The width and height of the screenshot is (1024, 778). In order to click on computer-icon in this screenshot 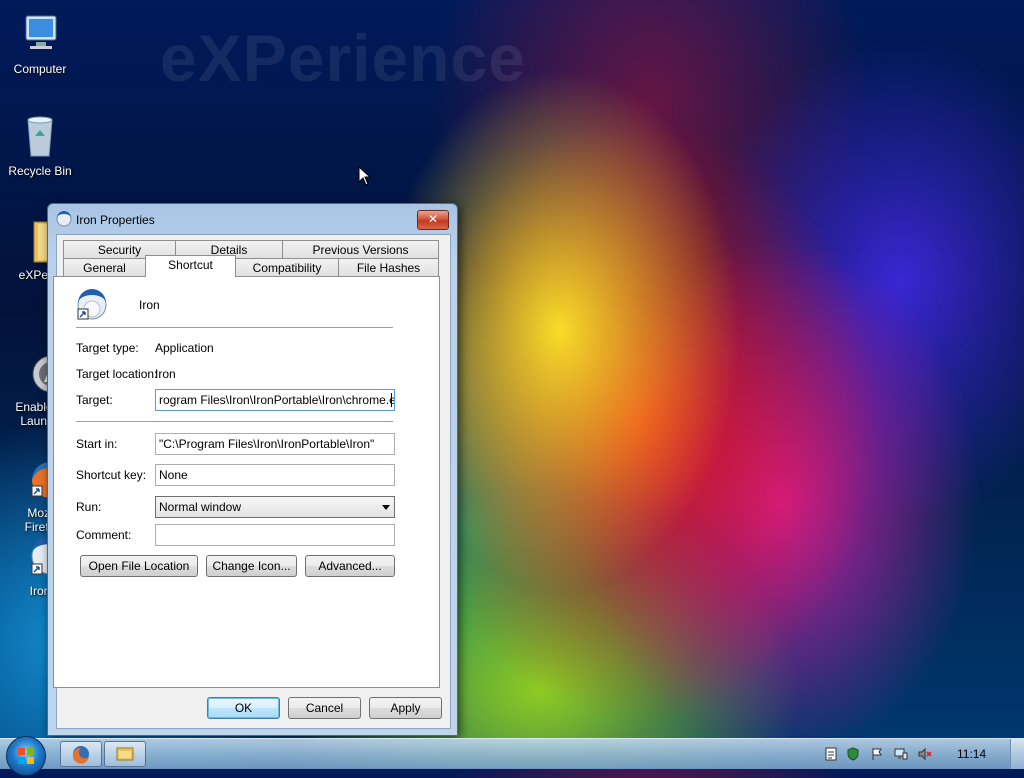, I will do `click(40, 34)`.